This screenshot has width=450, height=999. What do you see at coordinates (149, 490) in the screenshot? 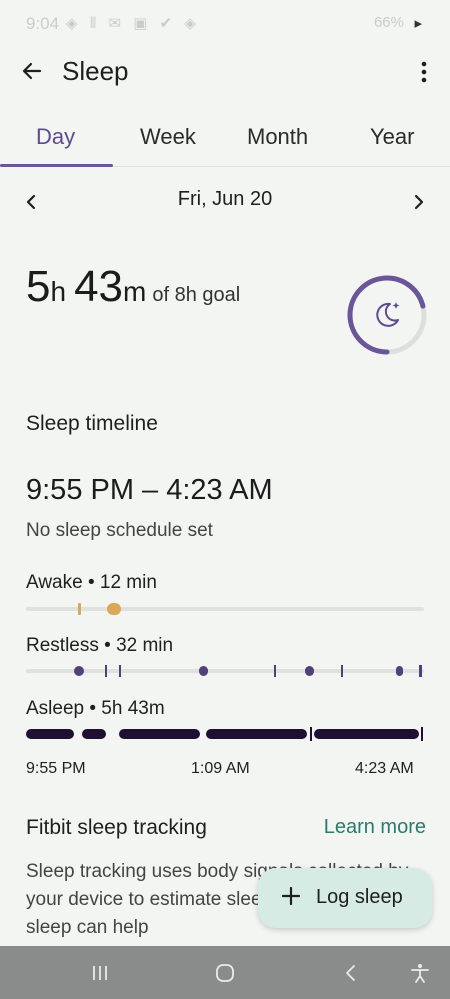
I see `sleep-time-range: 9:55 PM – 4:23 AM` at bounding box center [149, 490].